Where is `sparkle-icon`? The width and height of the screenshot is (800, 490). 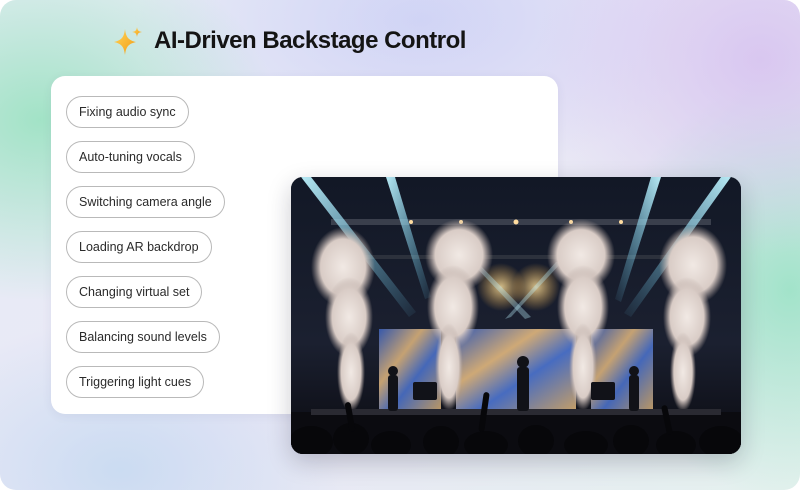
sparkle-icon is located at coordinates (128, 41).